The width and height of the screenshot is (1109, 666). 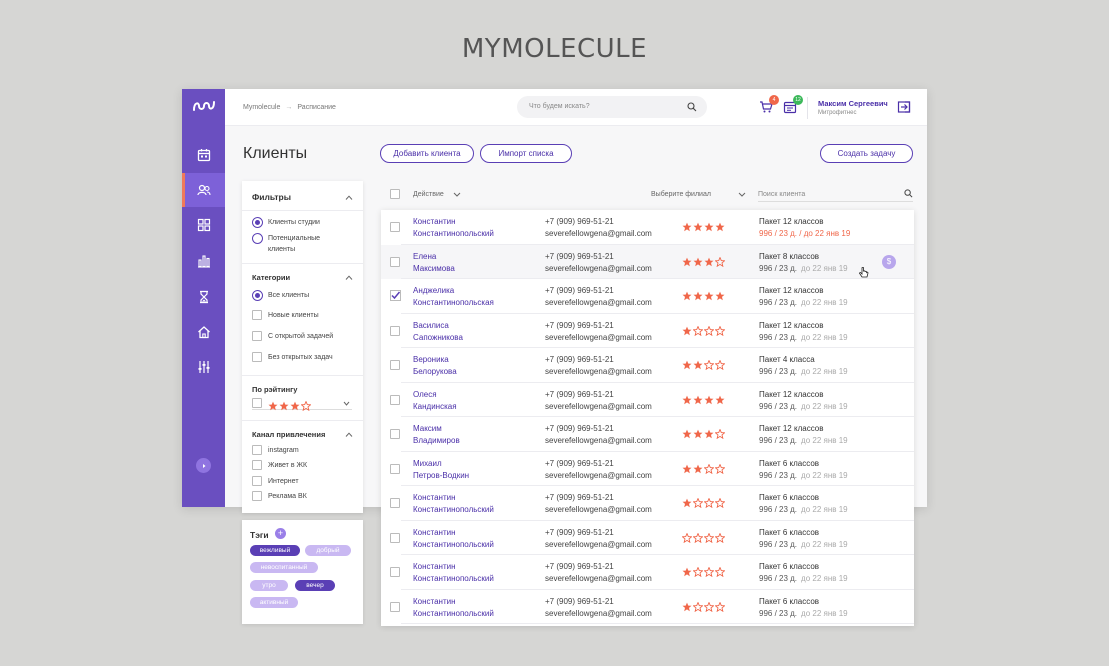 What do you see at coordinates (435, 372) in the screenshot?
I see `client-last-name: Белорукова` at bounding box center [435, 372].